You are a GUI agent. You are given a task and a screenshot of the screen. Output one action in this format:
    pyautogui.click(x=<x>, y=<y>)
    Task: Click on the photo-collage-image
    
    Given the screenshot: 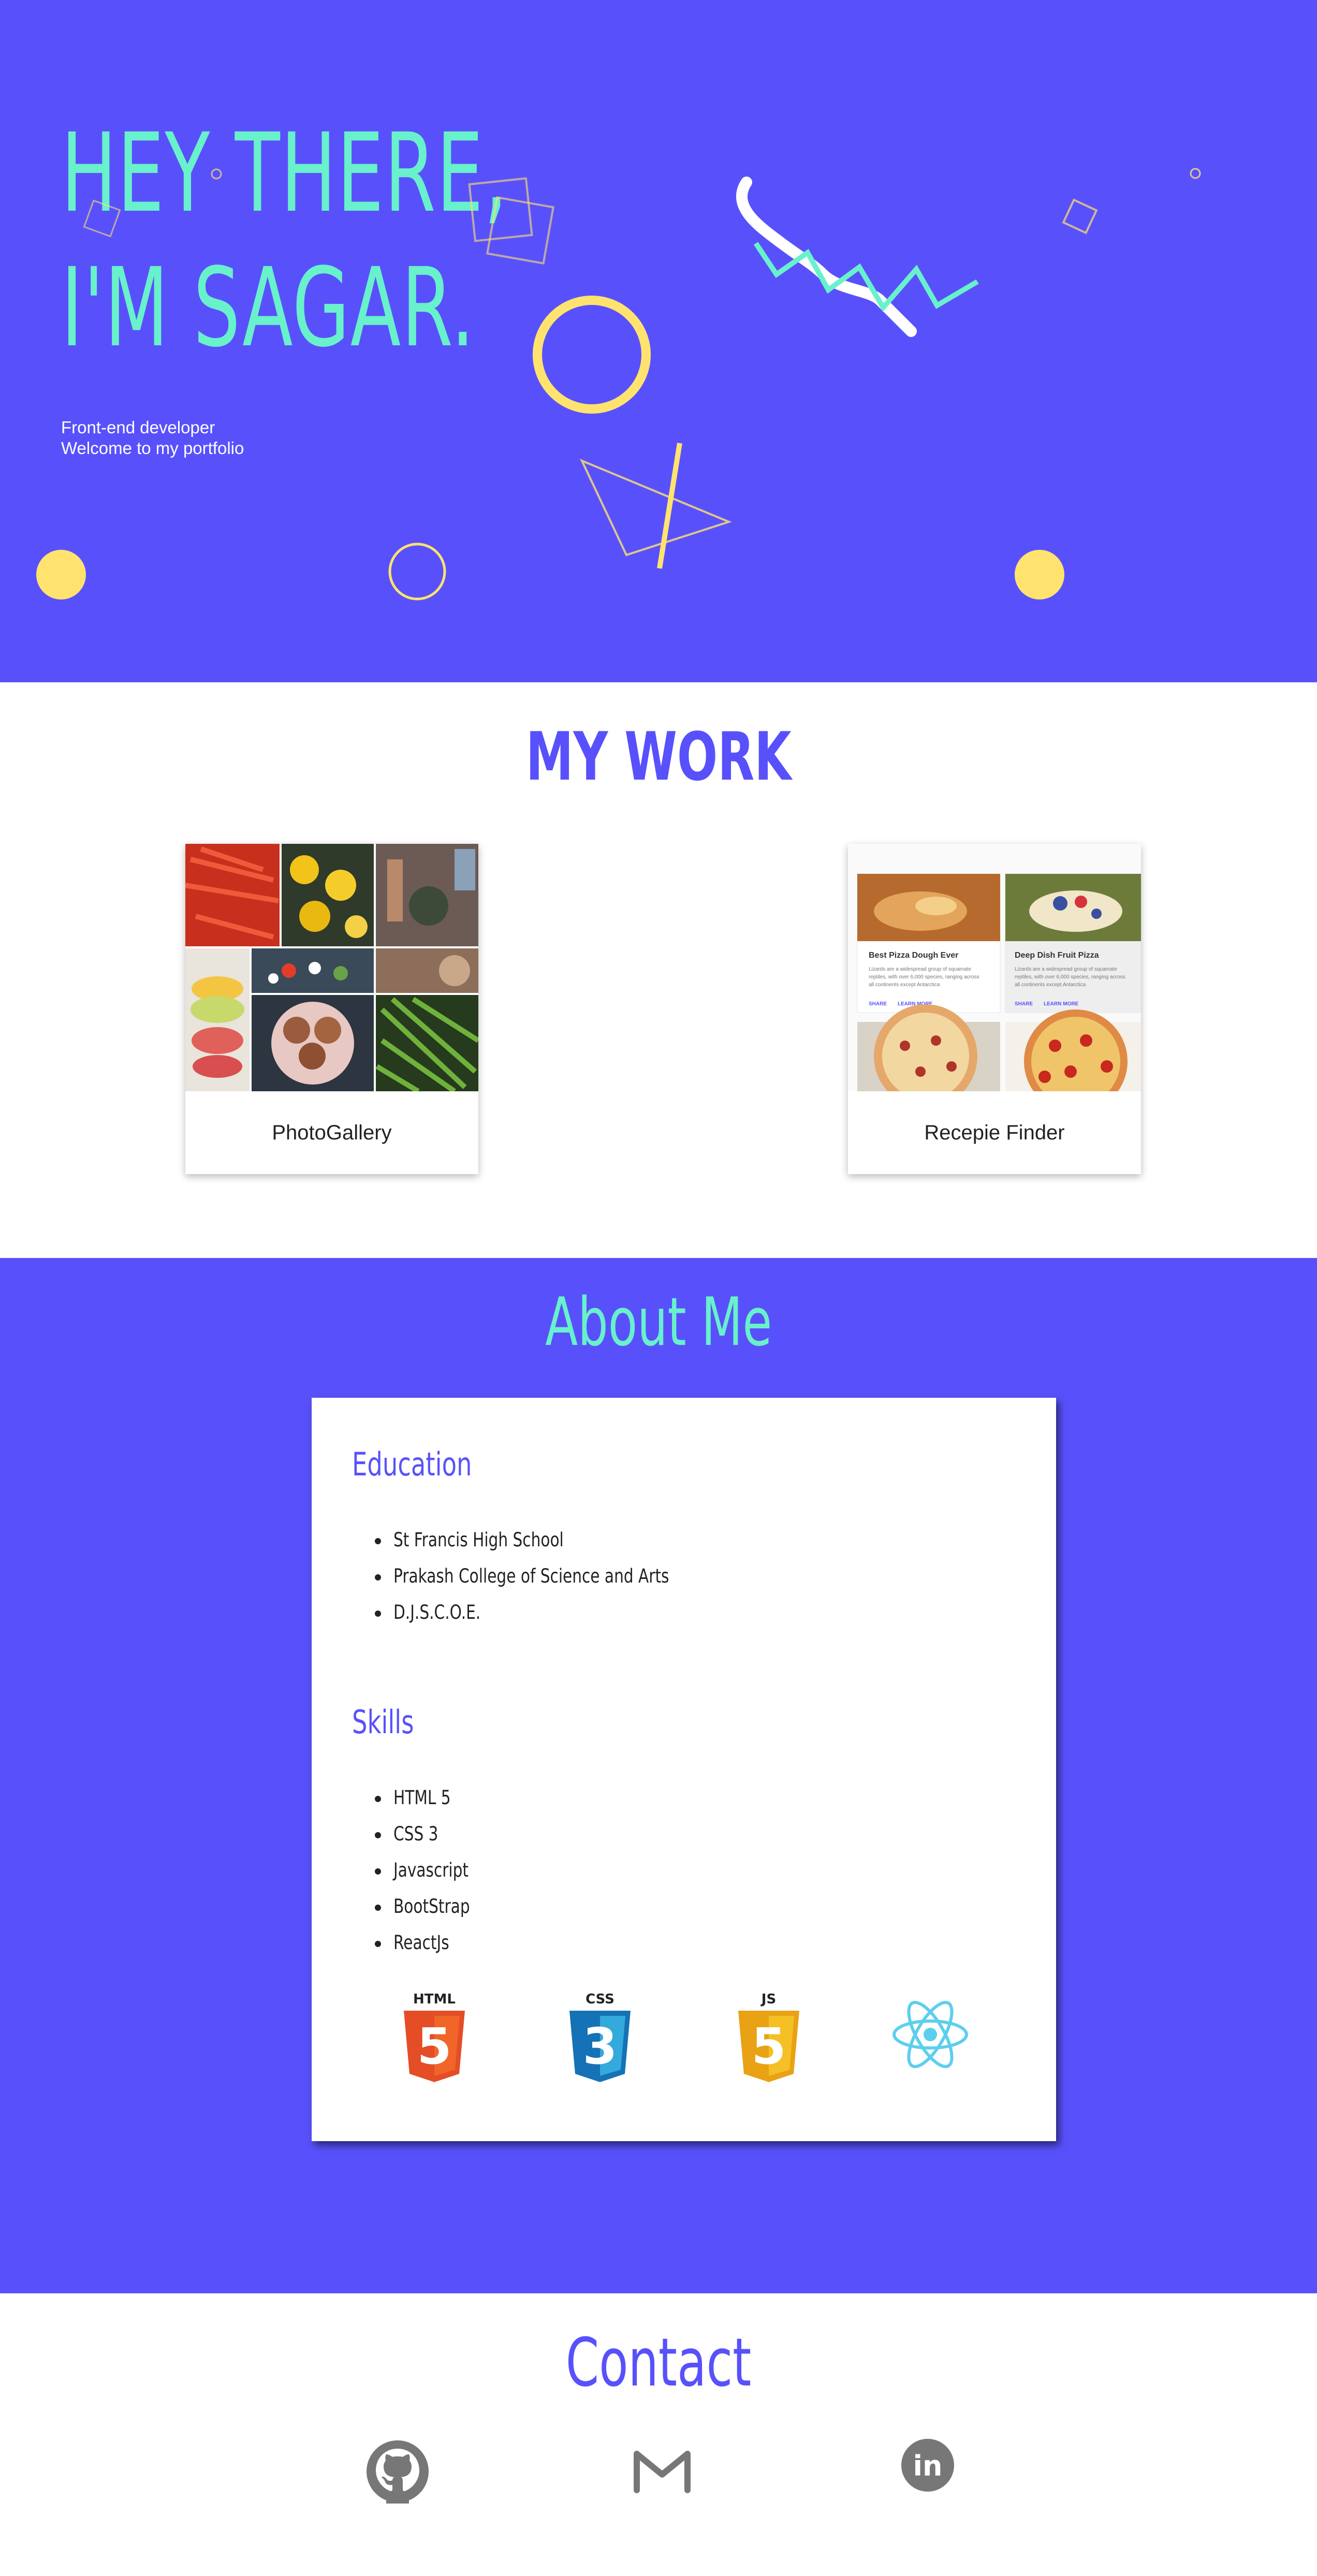 What is the action you would take?
    pyautogui.click(x=332, y=967)
    